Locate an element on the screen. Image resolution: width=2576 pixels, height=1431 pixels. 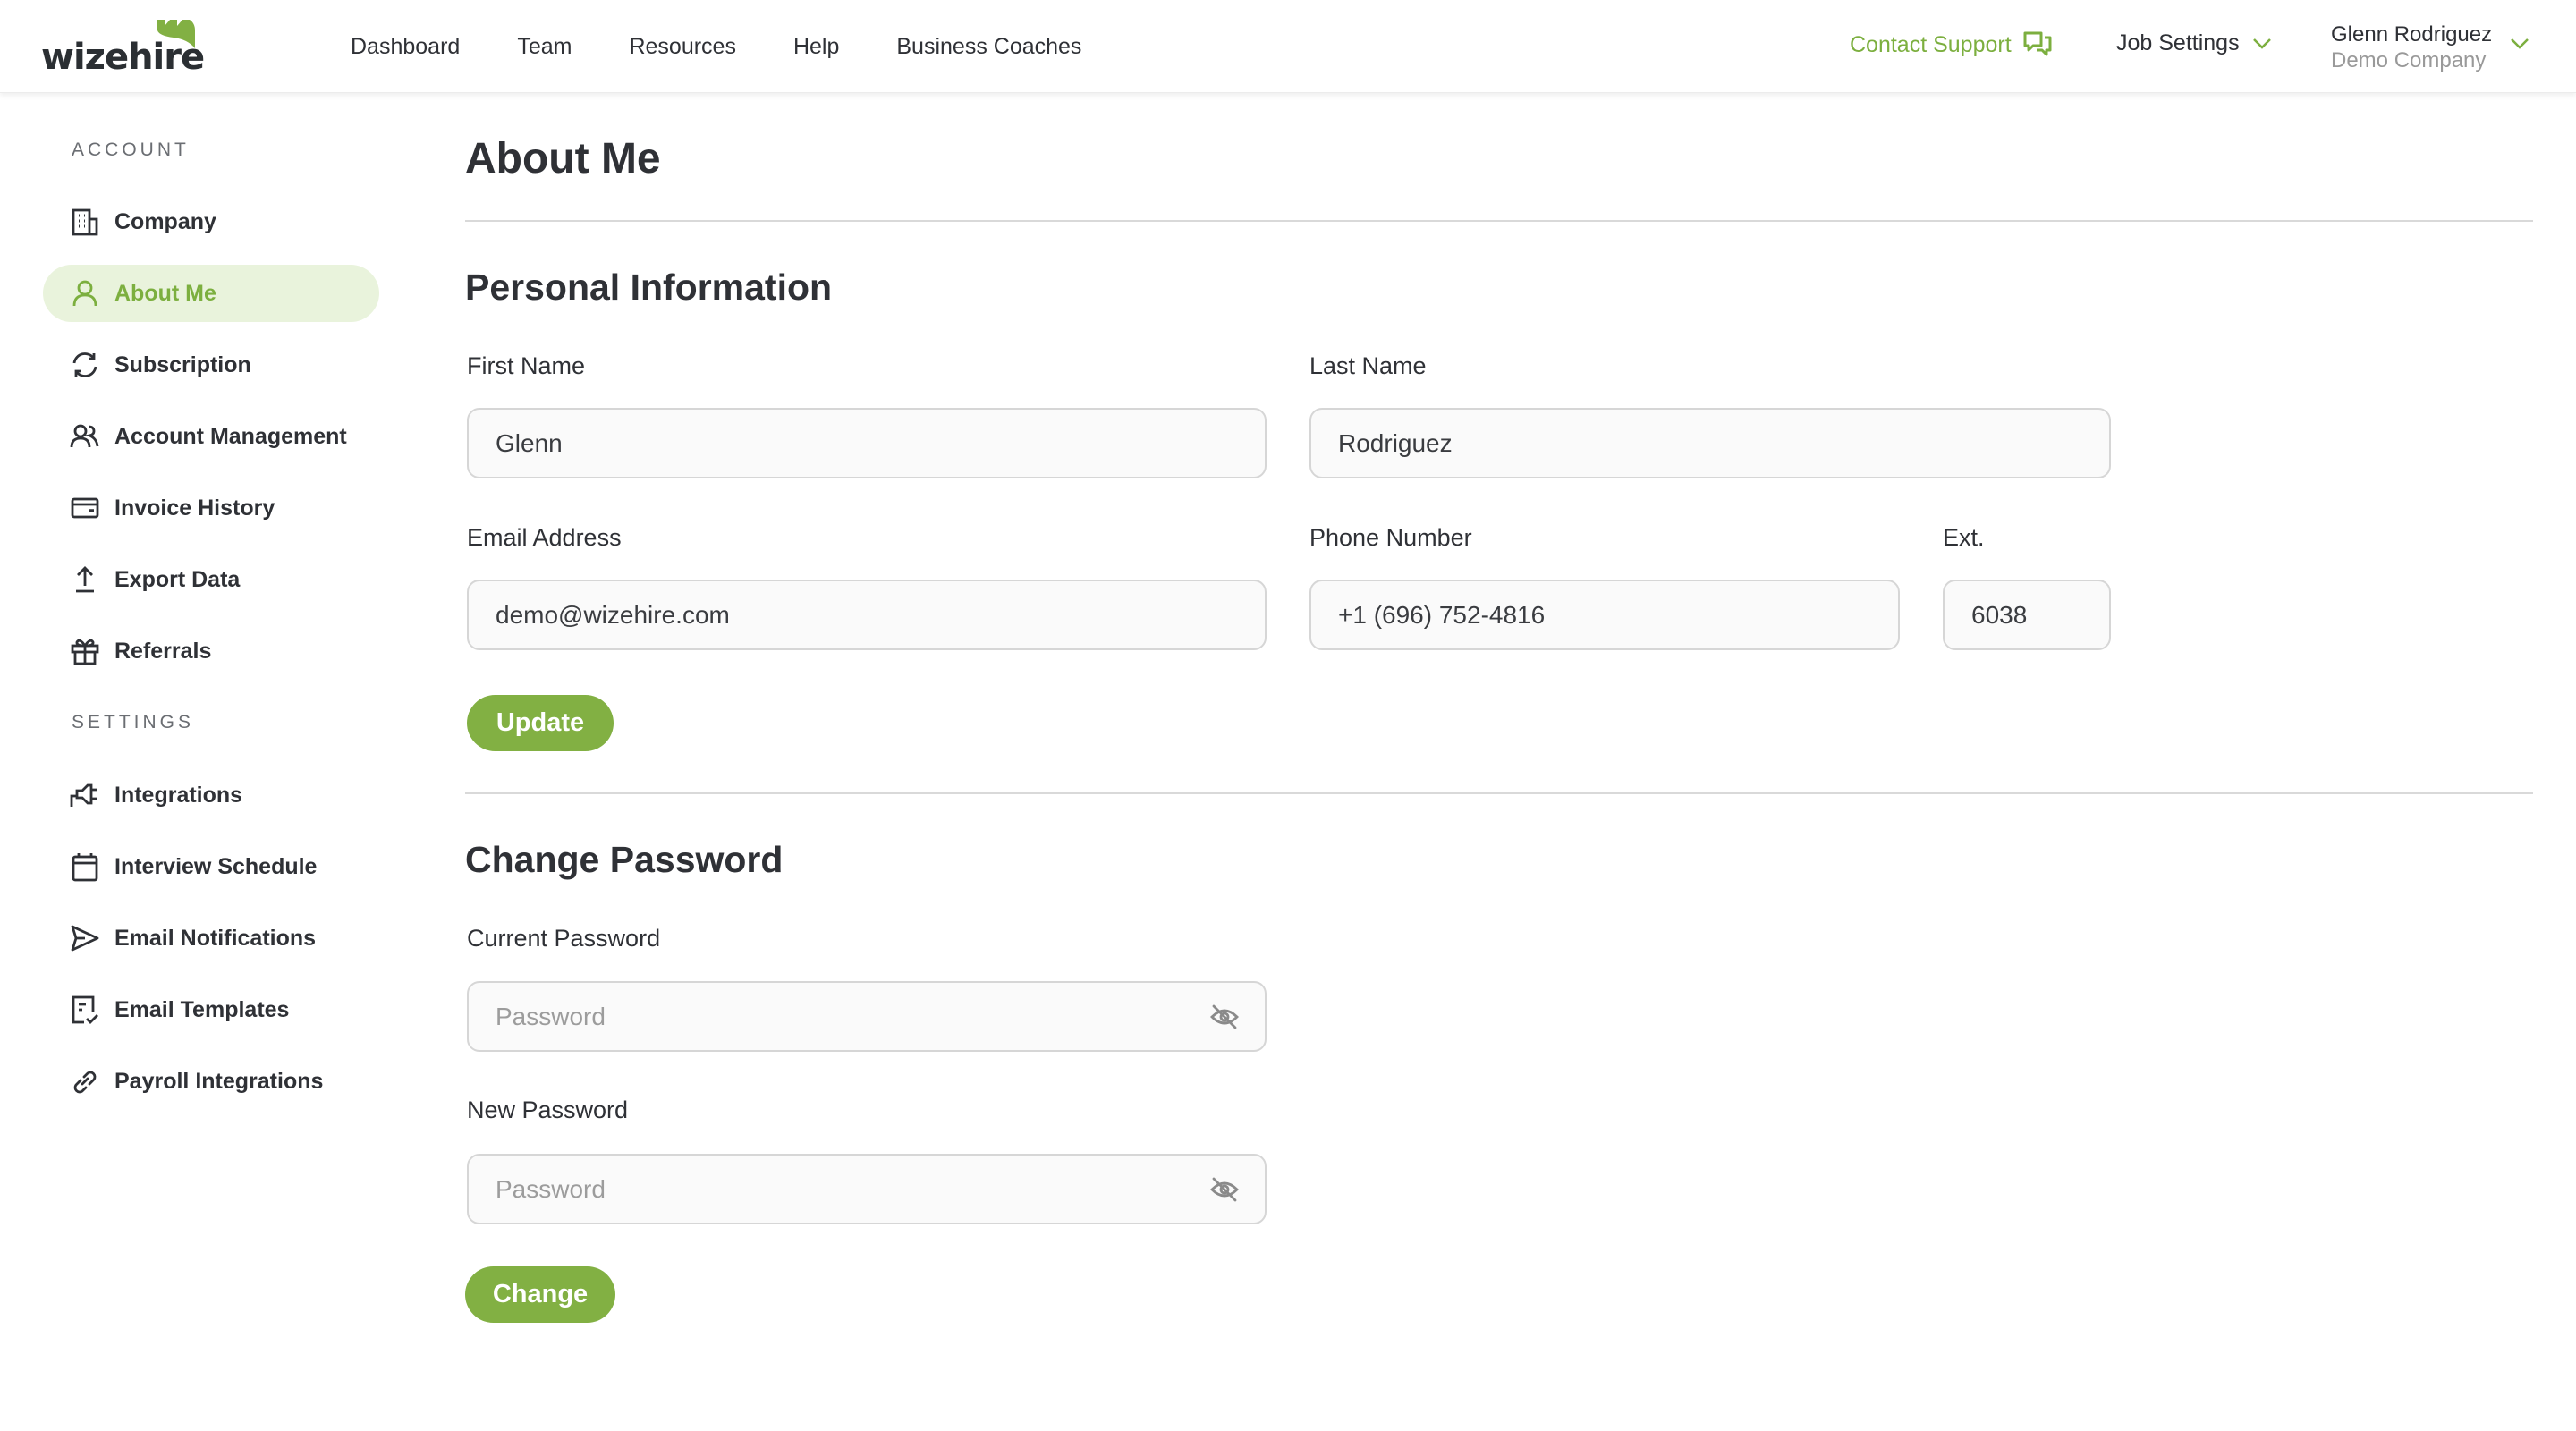
sidebar-item-email-templates: Email Templates is located at coordinates (211, 1010).